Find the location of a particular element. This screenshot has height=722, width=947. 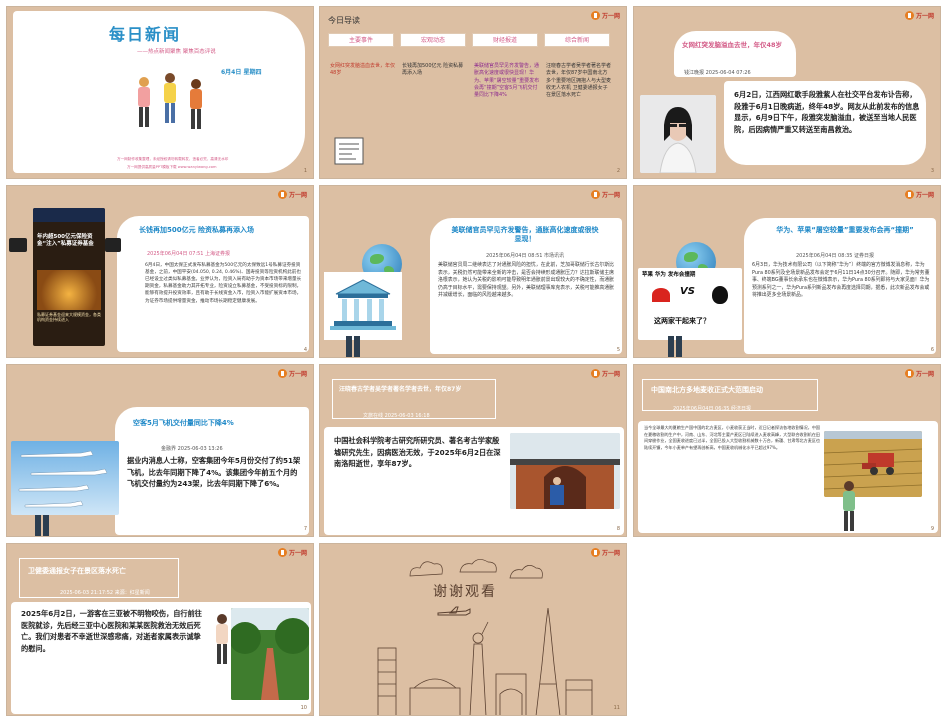

toc-item-1: 女网红突发脑溢血去世，年仅48岁 is located at coordinates (363, 70).